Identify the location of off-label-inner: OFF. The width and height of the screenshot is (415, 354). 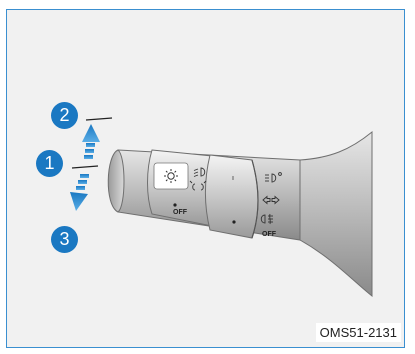
(180, 212).